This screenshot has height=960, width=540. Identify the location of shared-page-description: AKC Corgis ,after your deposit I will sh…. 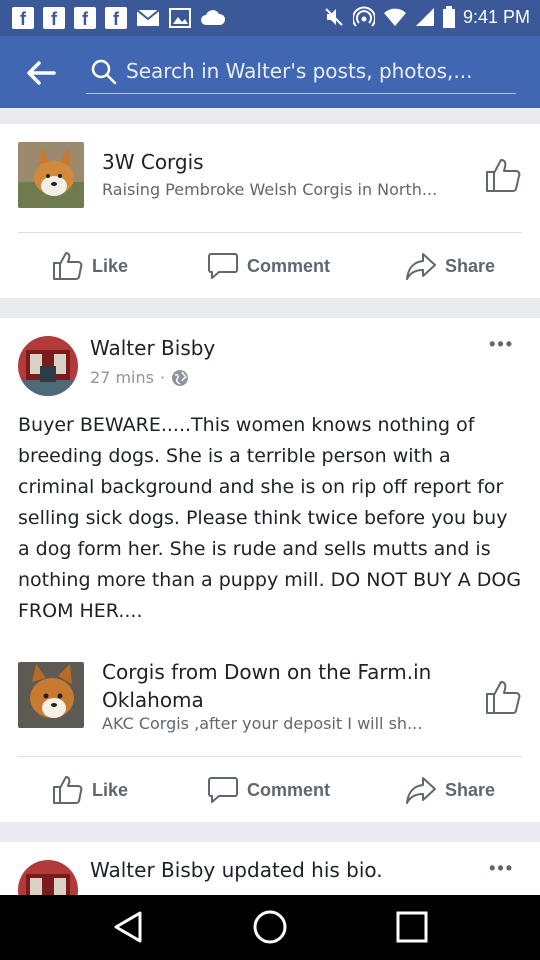
(262, 723).